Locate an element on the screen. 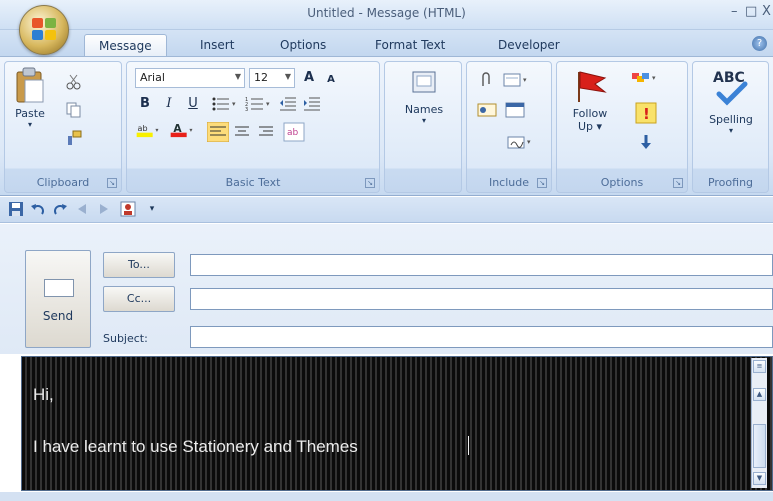 The height and width of the screenshot is (501, 773). increase-indent-icon is located at coordinates (312, 104).